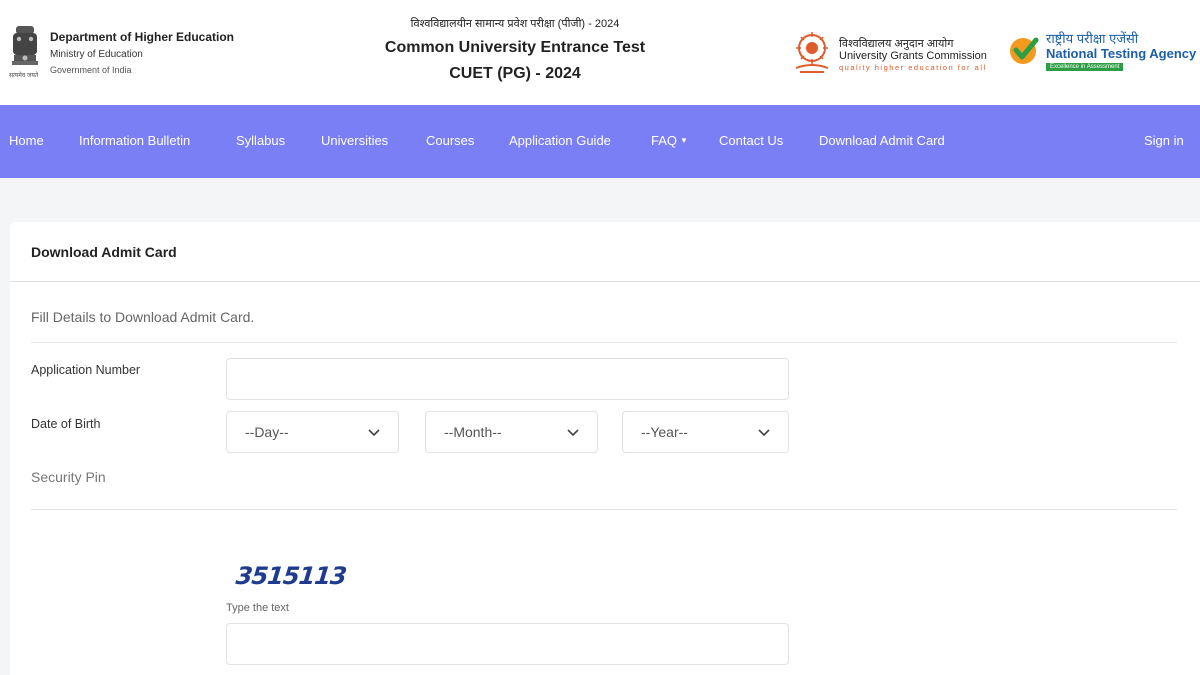 This screenshot has height=675, width=1200. Describe the element at coordinates (68, 477) in the screenshot. I see `security-pin-label: Security Pin` at that location.